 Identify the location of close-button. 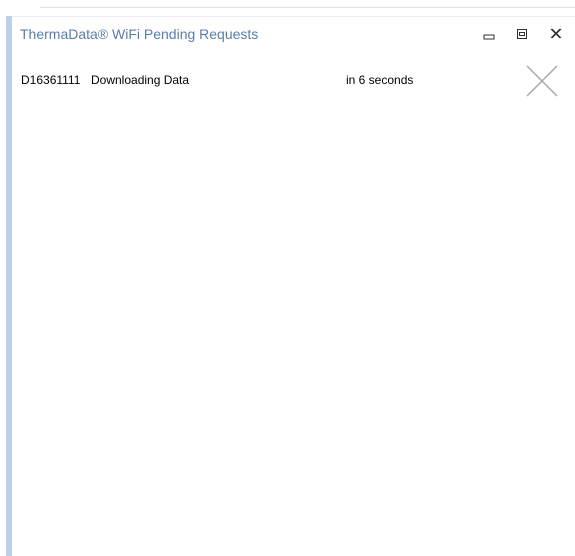
(556, 34).